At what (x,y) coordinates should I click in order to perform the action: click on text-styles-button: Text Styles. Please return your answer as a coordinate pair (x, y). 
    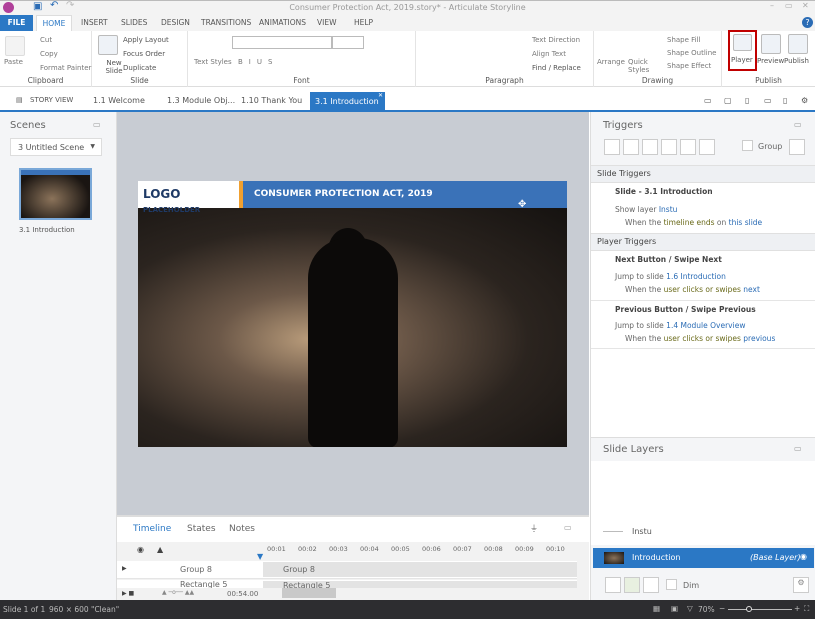
    Looking at the image, I should click on (213, 62).